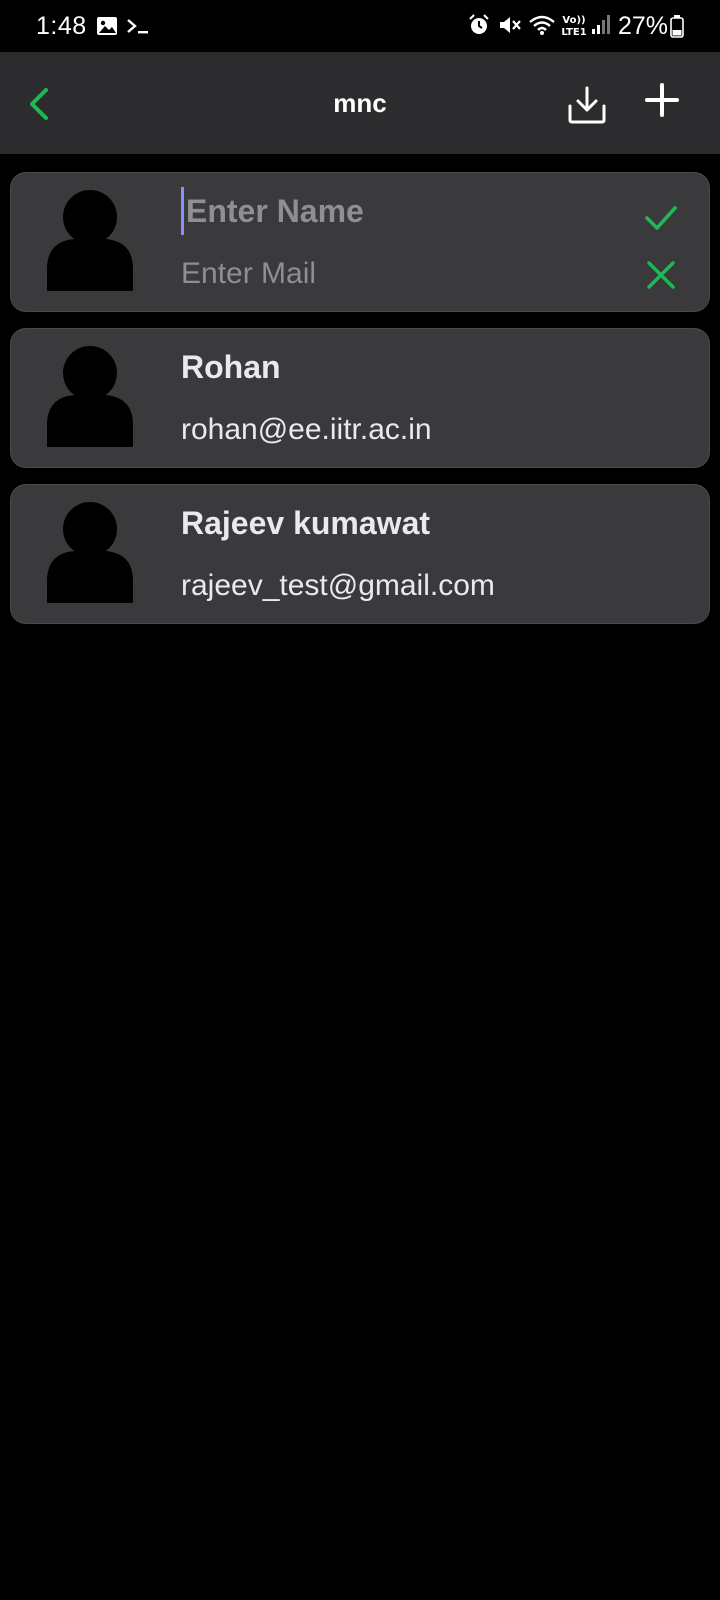 This screenshot has height=1600, width=720. What do you see at coordinates (231, 367) in the screenshot?
I see `contact-name: Rohan` at bounding box center [231, 367].